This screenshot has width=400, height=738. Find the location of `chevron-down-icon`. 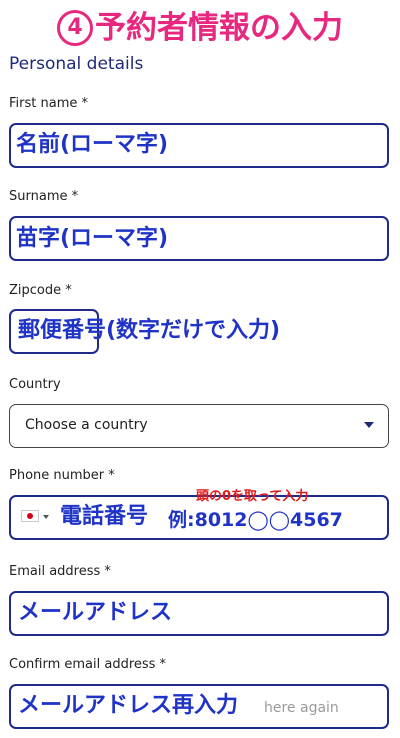

chevron-down-icon is located at coordinates (369, 425).